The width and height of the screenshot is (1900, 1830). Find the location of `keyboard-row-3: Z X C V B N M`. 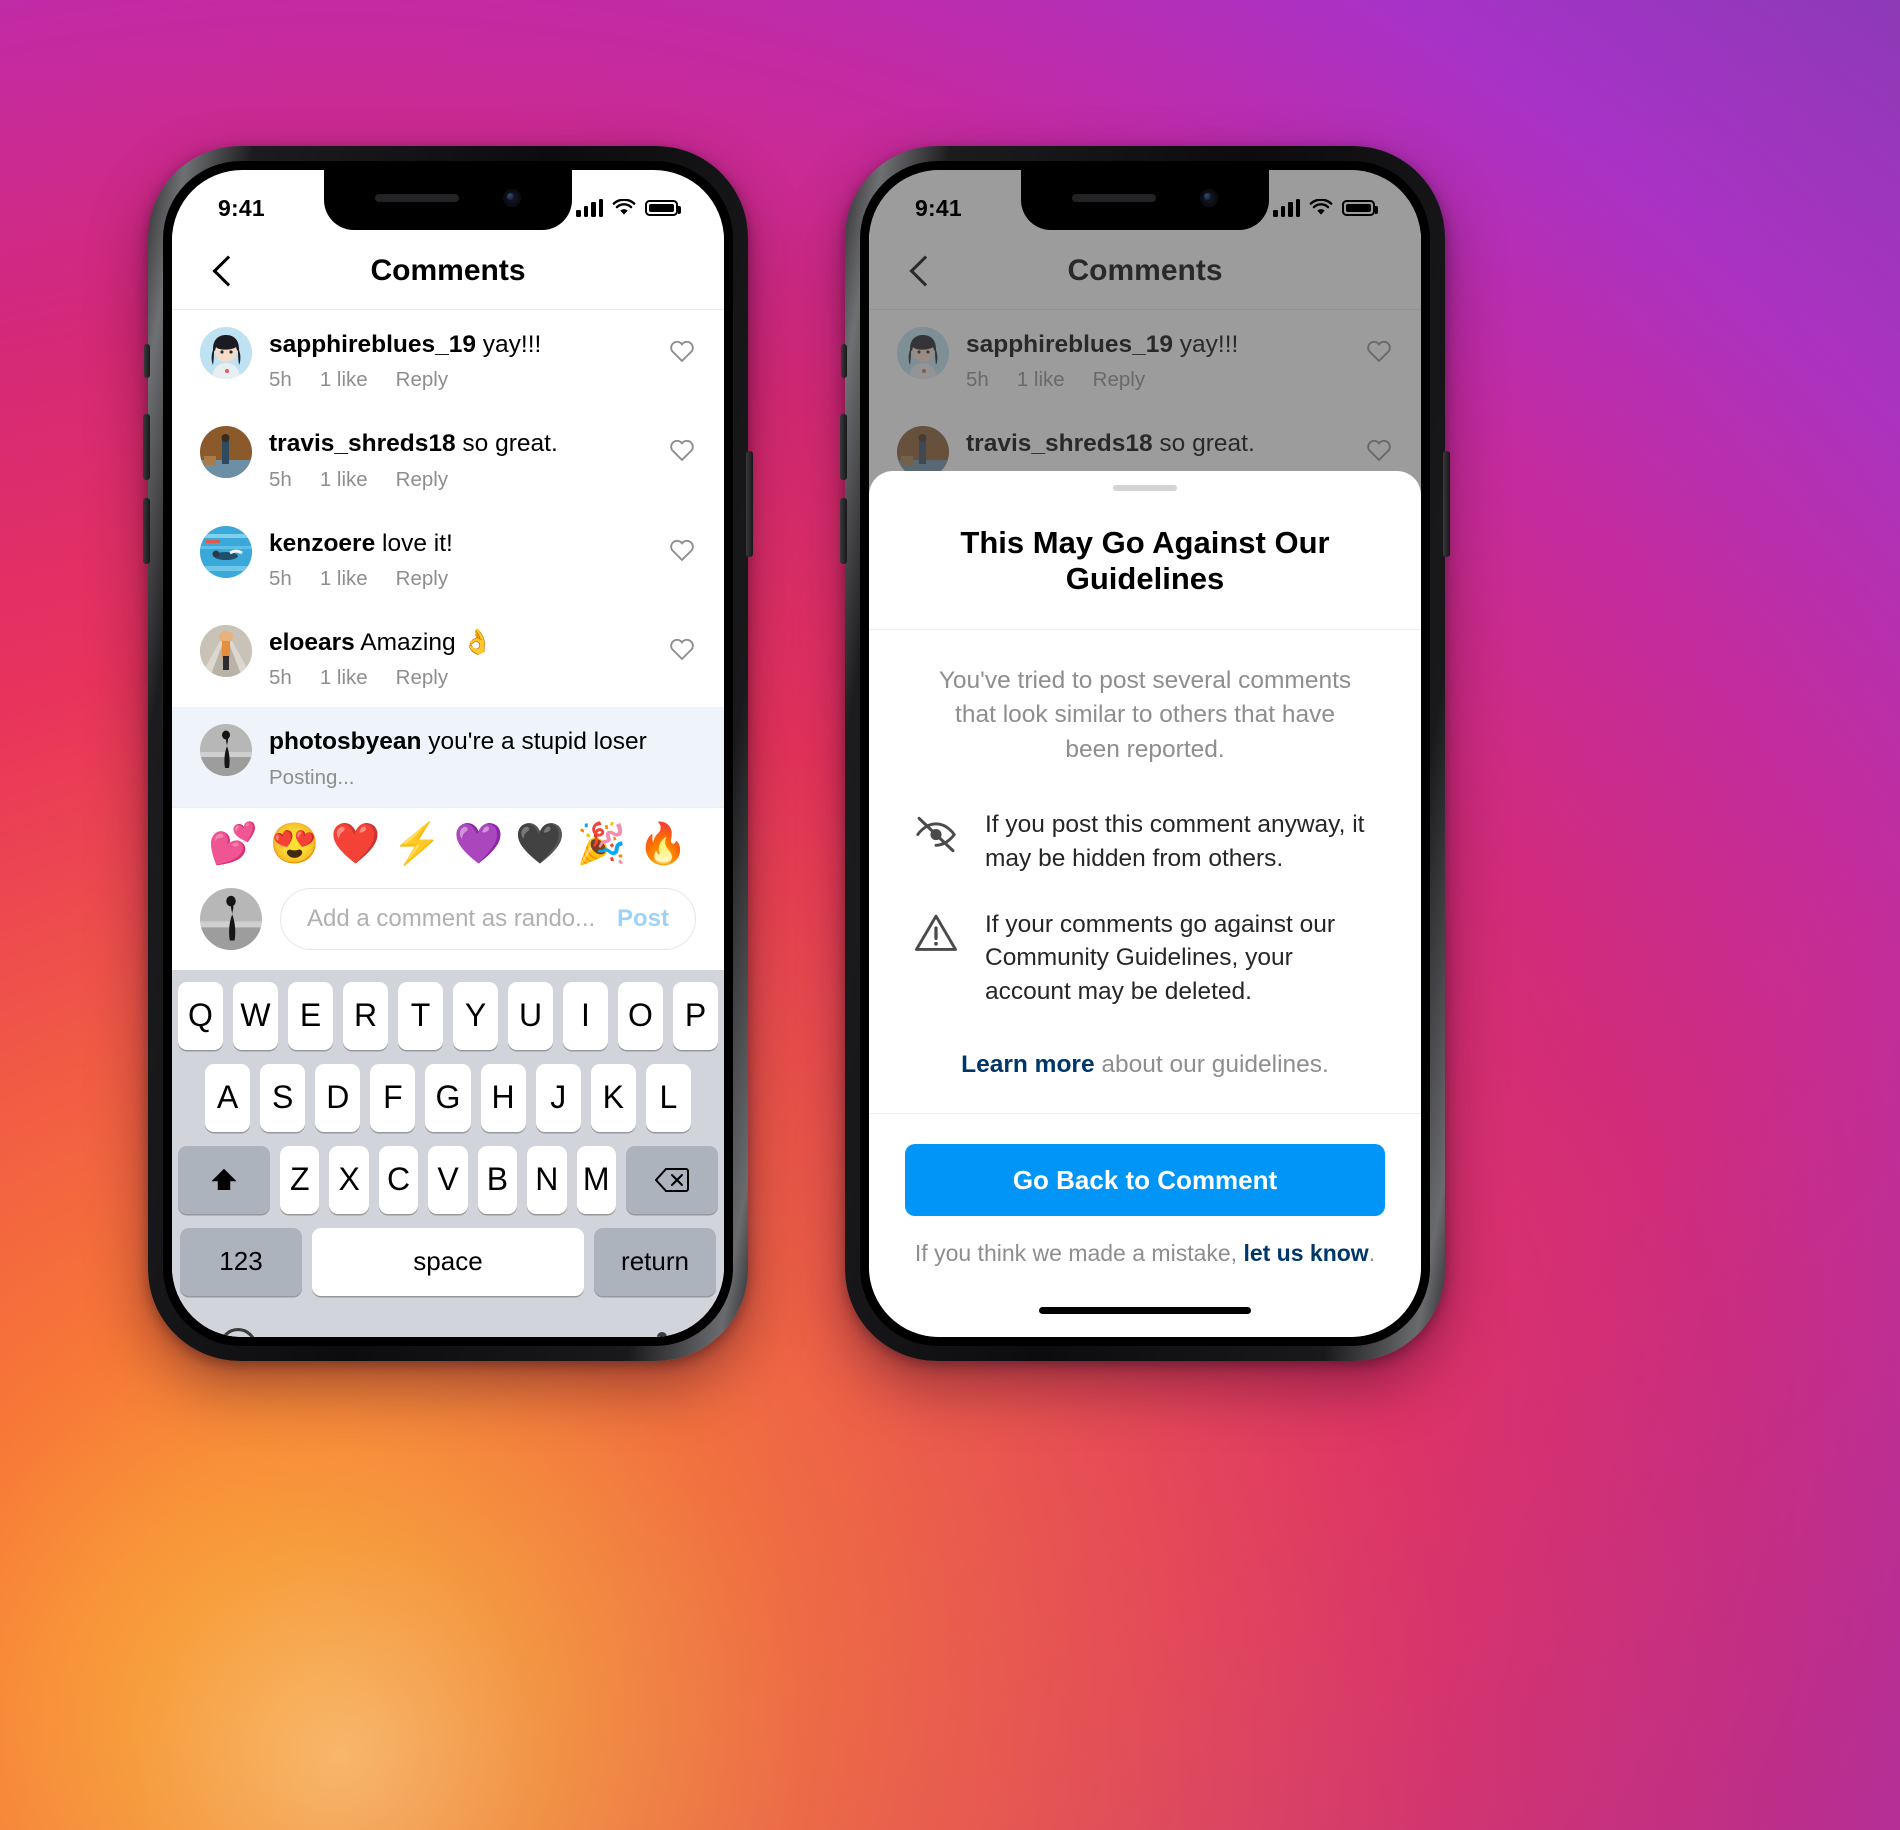

keyboard-row-3: Z X C V B N M is located at coordinates (448, 1179).